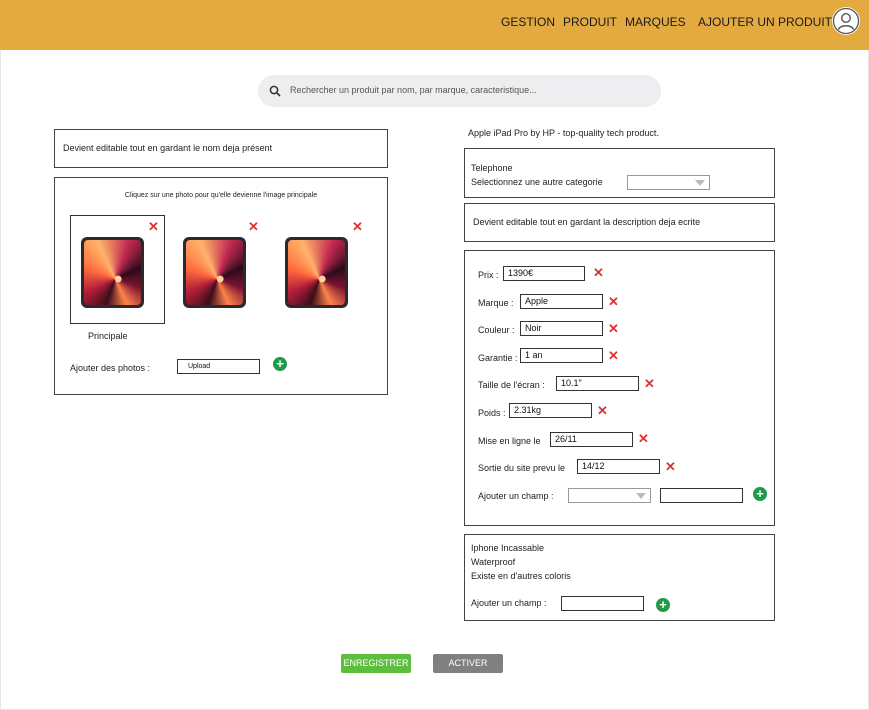 The height and width of the screenshot is (710, 869). I want to click on nav-gestion: GESTION, so click(528, 22).